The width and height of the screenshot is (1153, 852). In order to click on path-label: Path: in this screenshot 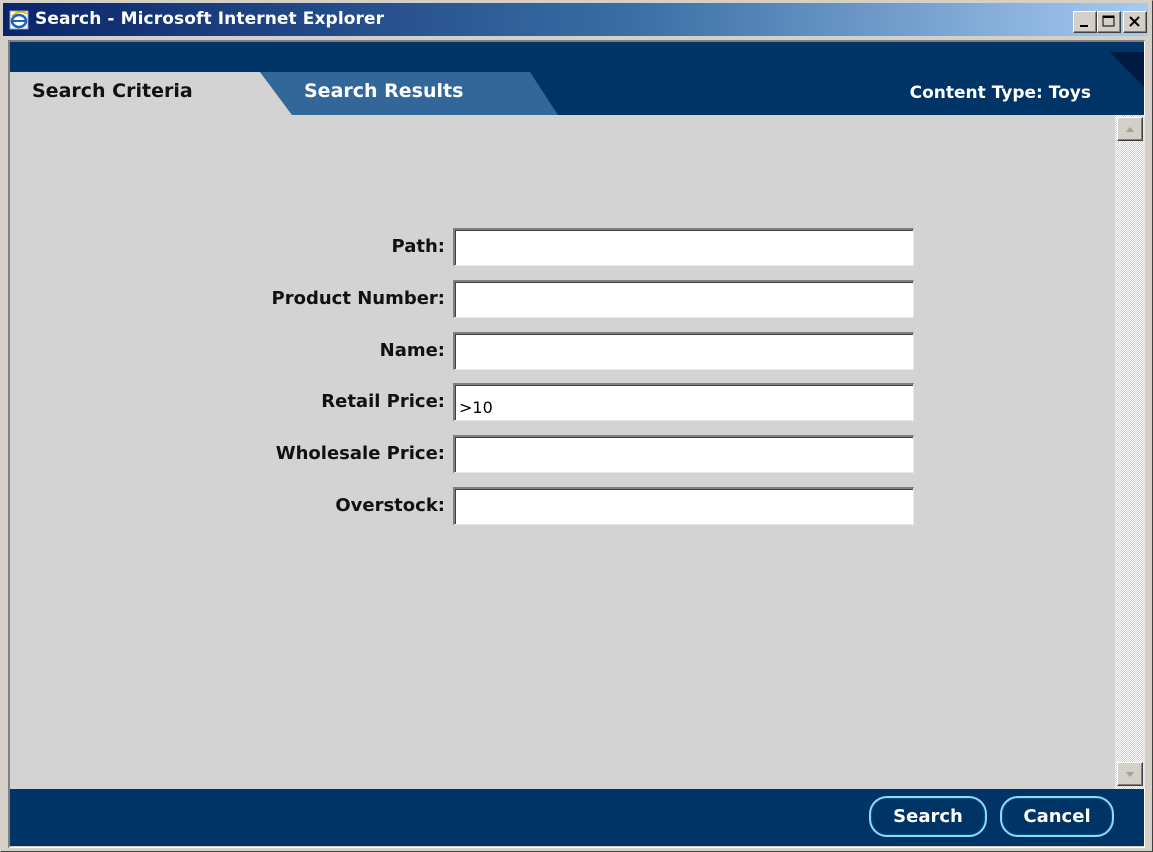, I will do `click(418, 246)`.